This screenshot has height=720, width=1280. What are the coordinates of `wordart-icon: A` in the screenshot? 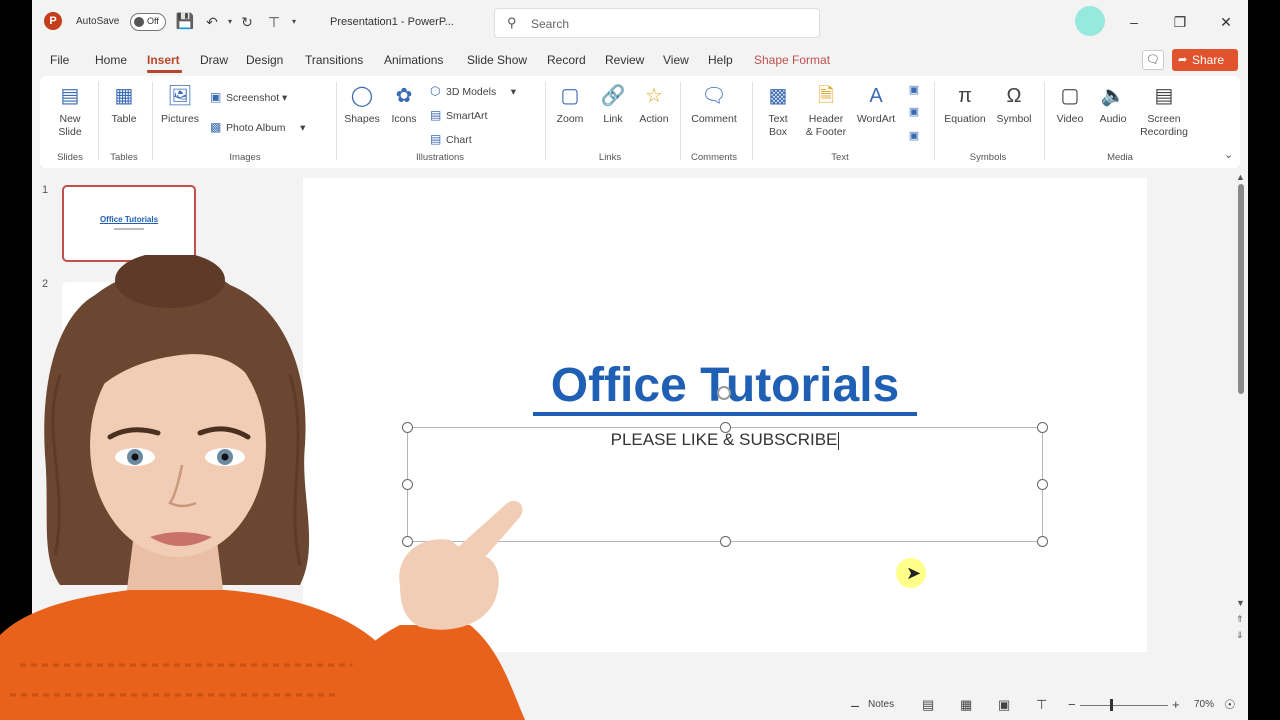 It's located at (876, 96).